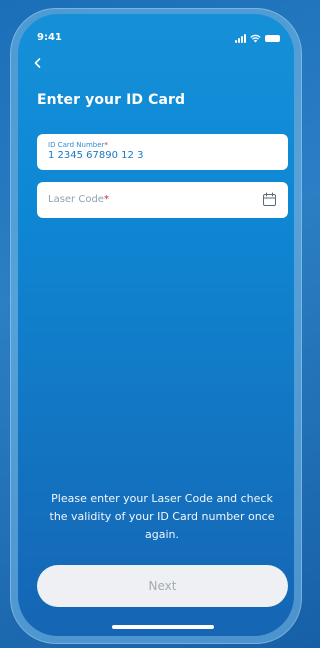  I want to click on wifi-icon, so click(255, 38).